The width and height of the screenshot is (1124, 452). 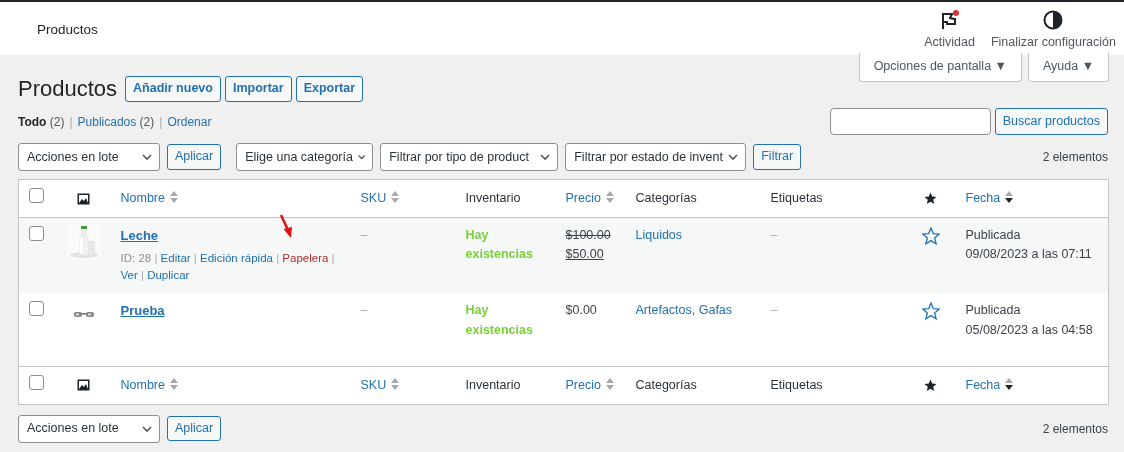 What do you see at coordinates (189, 121) in the screenshot?
I see `view-link: Ordenar` at bounding box center [189, 121].